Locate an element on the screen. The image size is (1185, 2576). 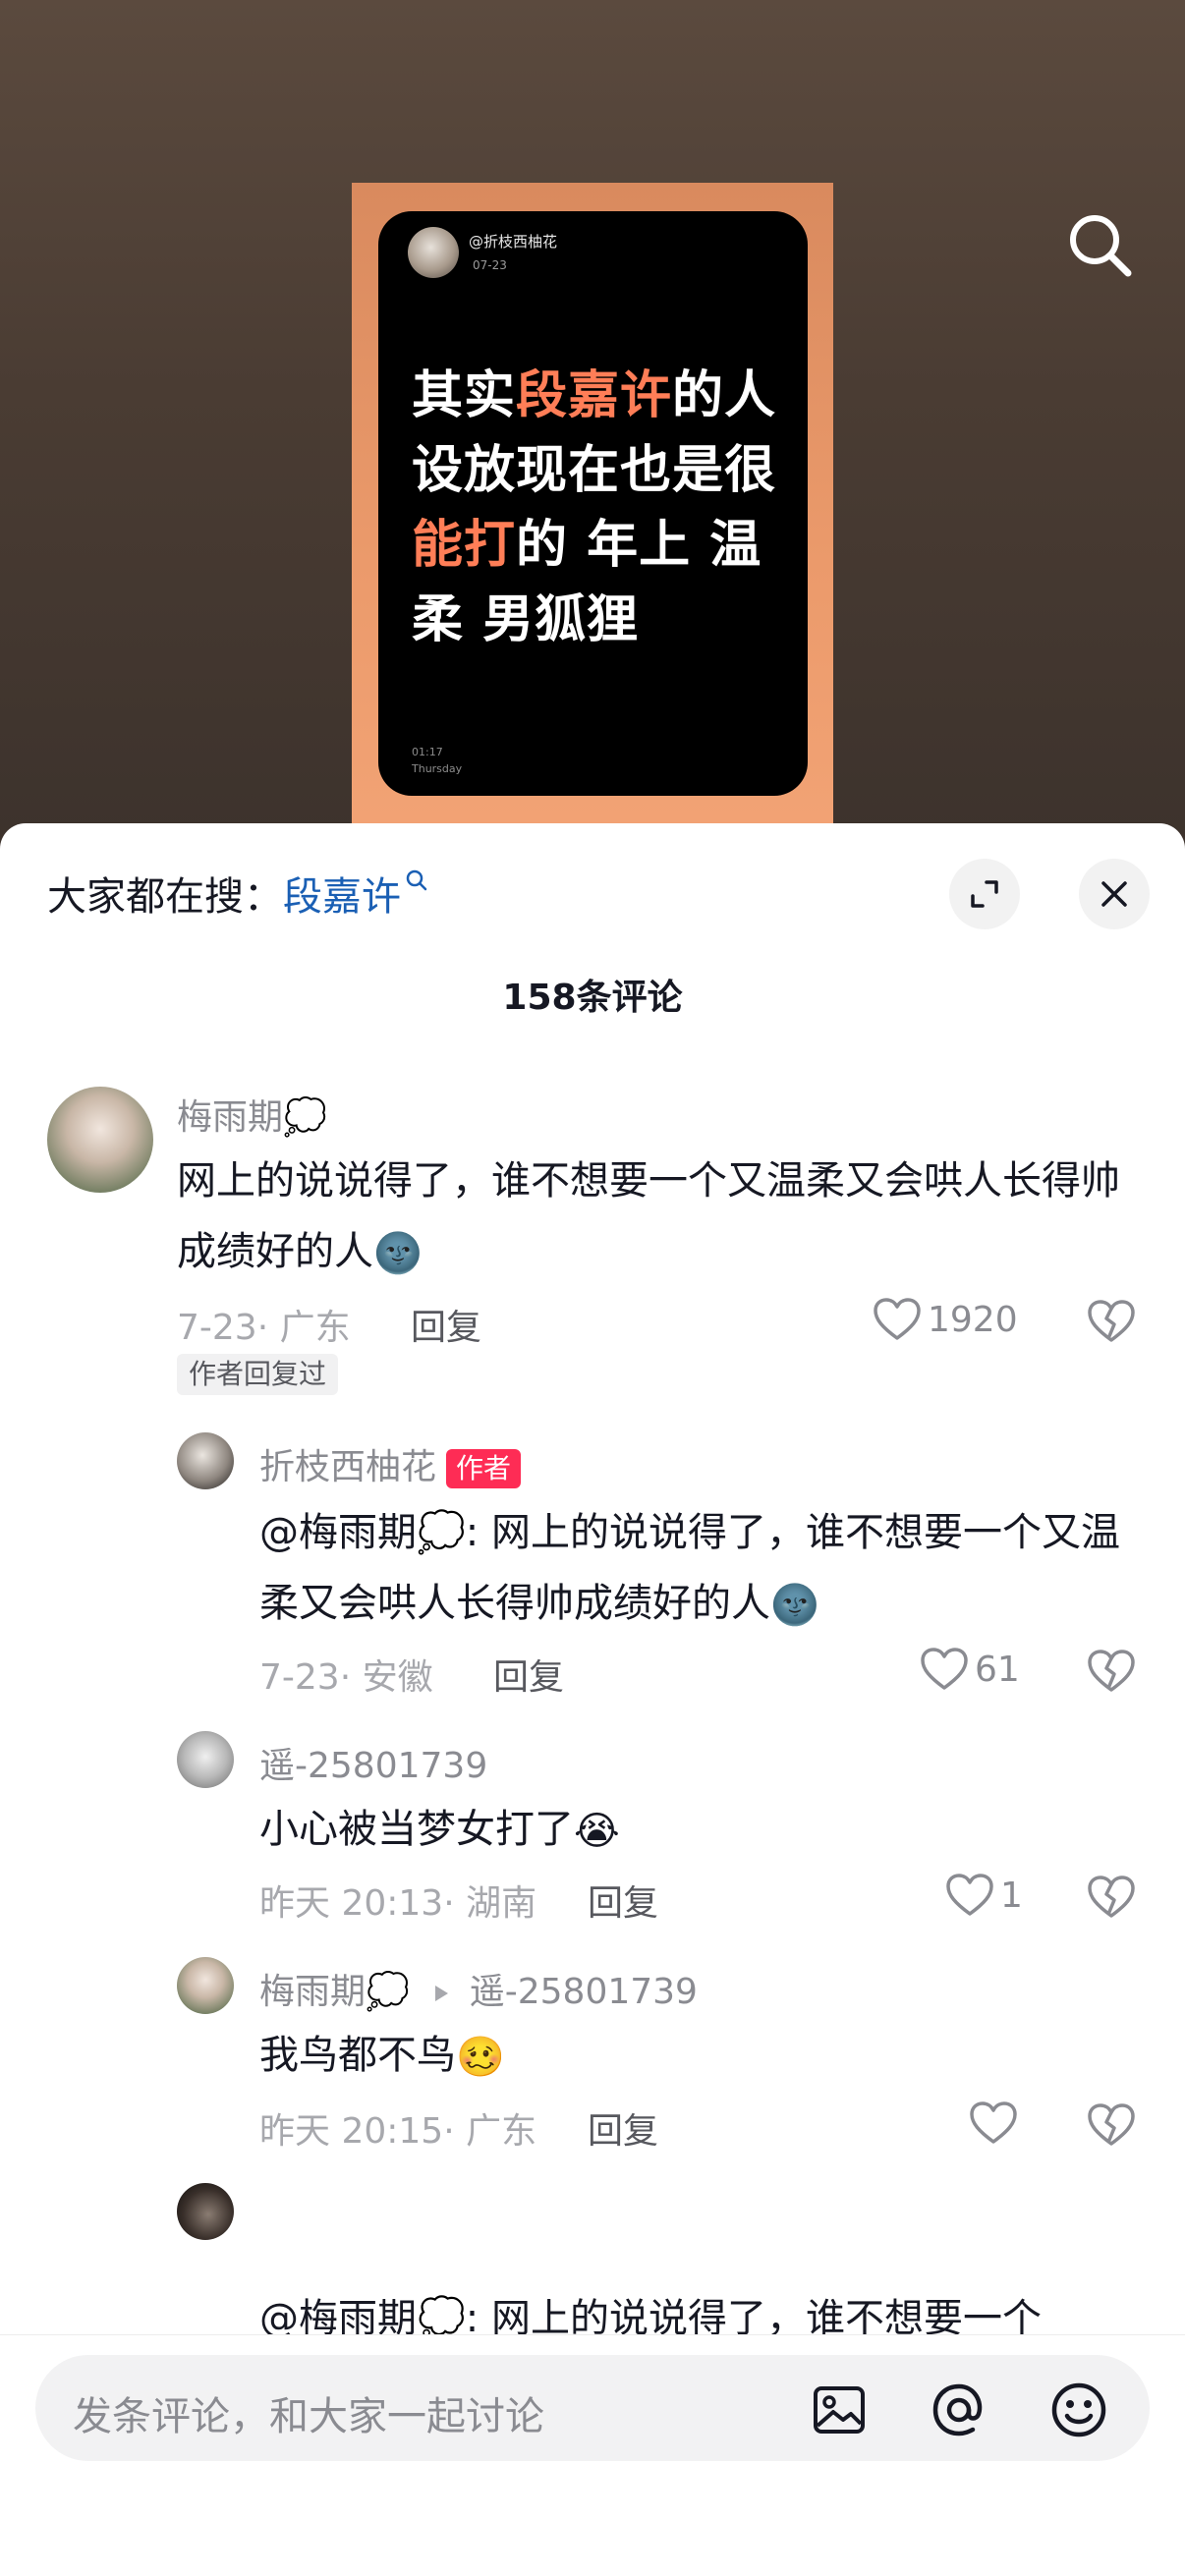
comment-meta: 昨天 20:15· 广东 is located at coordinates (398, 2131).